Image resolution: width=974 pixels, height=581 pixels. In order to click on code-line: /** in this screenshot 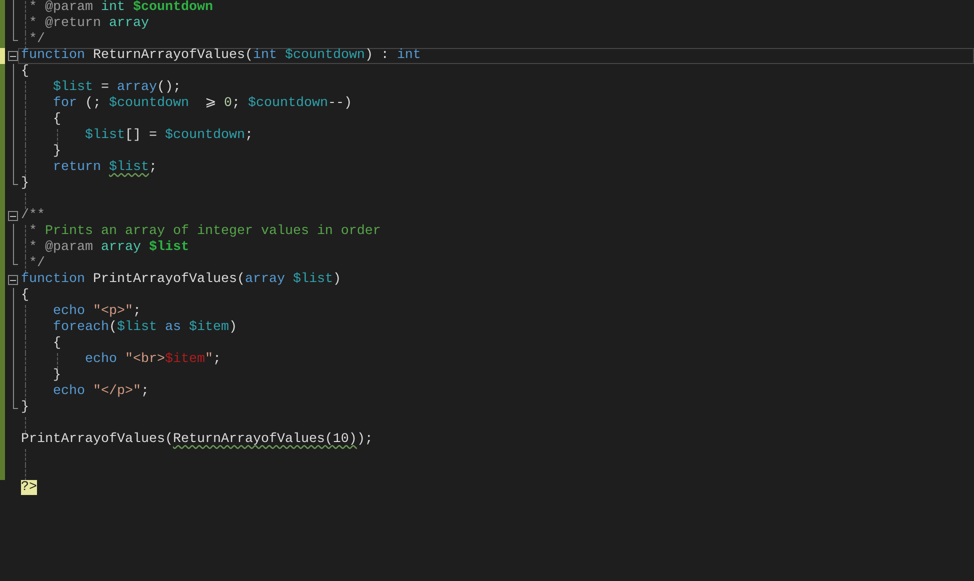, I will do `click(33, 215)`.